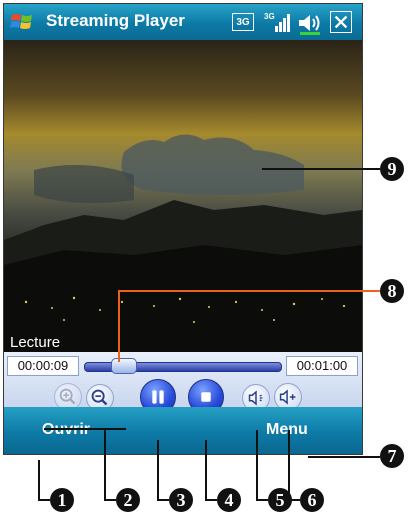  What do you see at coordinates (22, 22) in the screenshot?
I see `windows-flag-icon` at bounding box center [22, 22].